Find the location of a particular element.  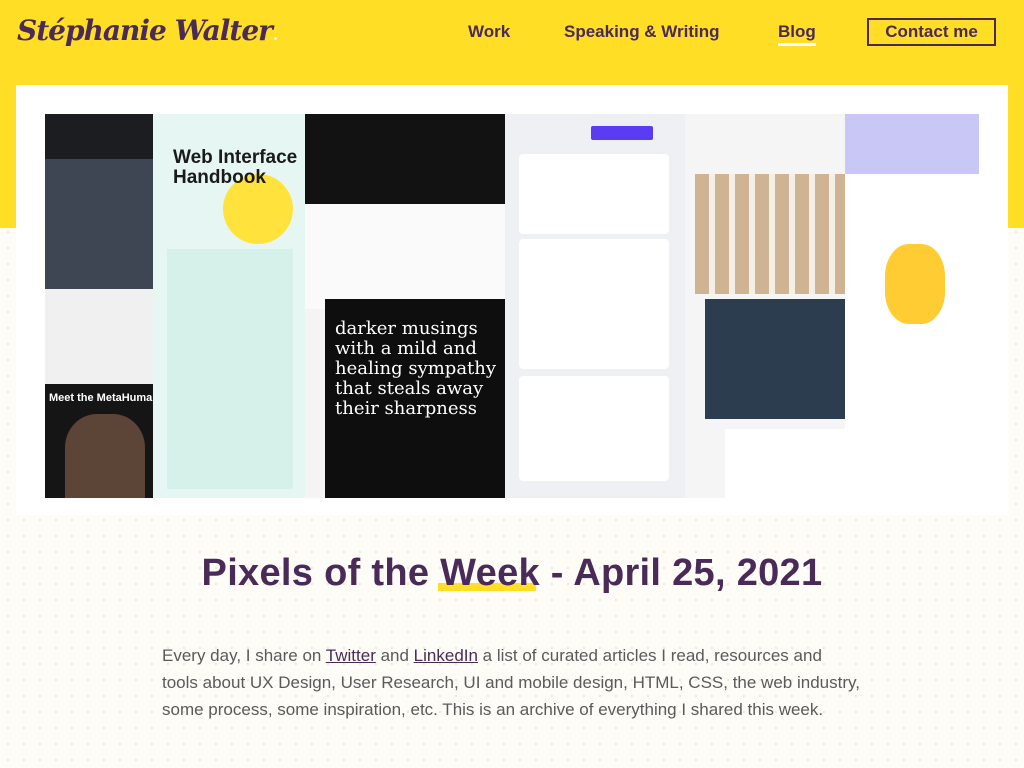

collage-column-1: Meet the MetaHumans is located at coordinates (99, 306).